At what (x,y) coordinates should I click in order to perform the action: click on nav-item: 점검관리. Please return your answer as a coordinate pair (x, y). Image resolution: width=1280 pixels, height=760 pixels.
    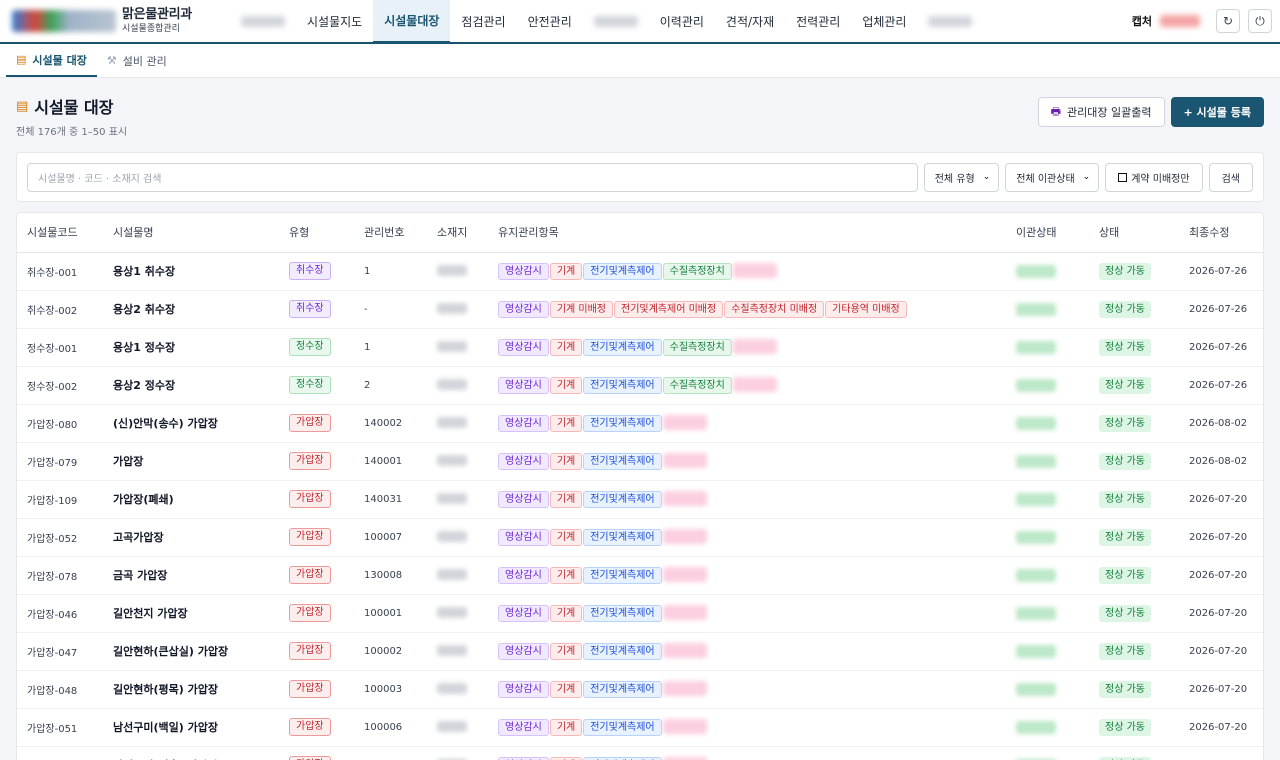
    Looking at the image, I should click on (483, 21).